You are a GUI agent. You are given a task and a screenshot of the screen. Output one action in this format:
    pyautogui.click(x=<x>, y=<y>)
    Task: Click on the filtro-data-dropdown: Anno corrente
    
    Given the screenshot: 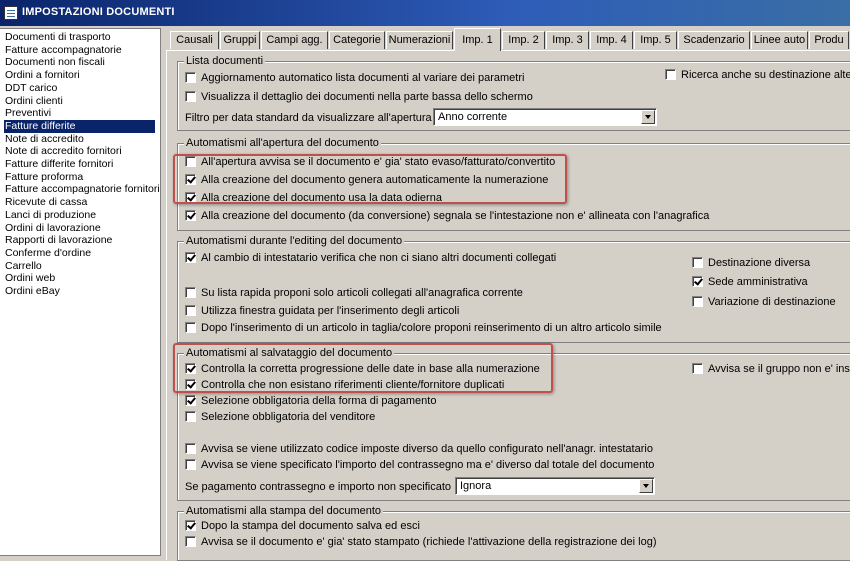 What is the action you would take?
    pyautogui.click(x=545, y=117)
    